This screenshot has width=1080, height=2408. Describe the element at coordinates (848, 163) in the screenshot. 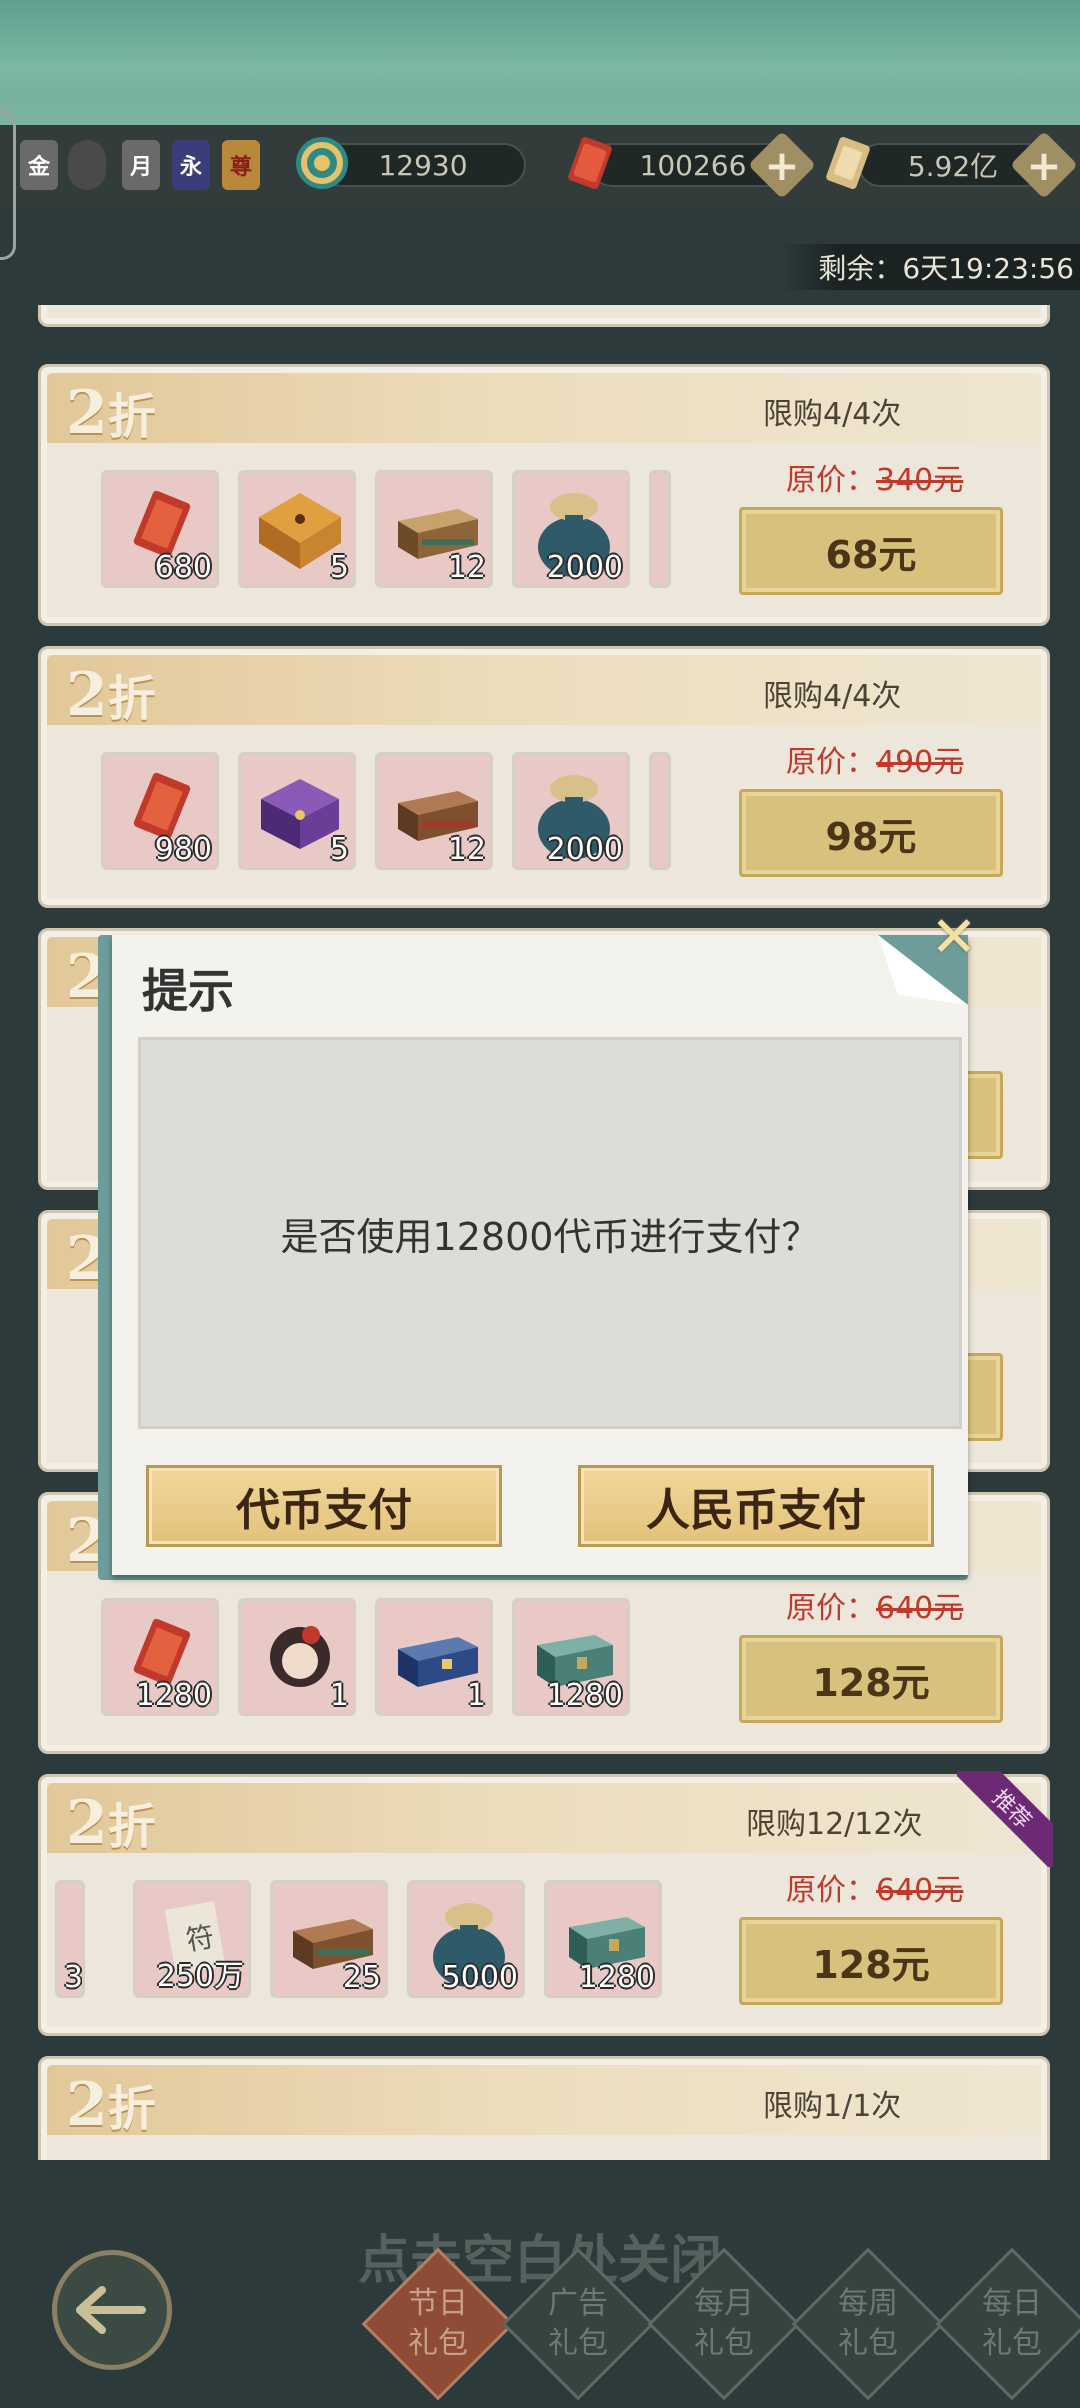

I see `scroll-icon` at that location.